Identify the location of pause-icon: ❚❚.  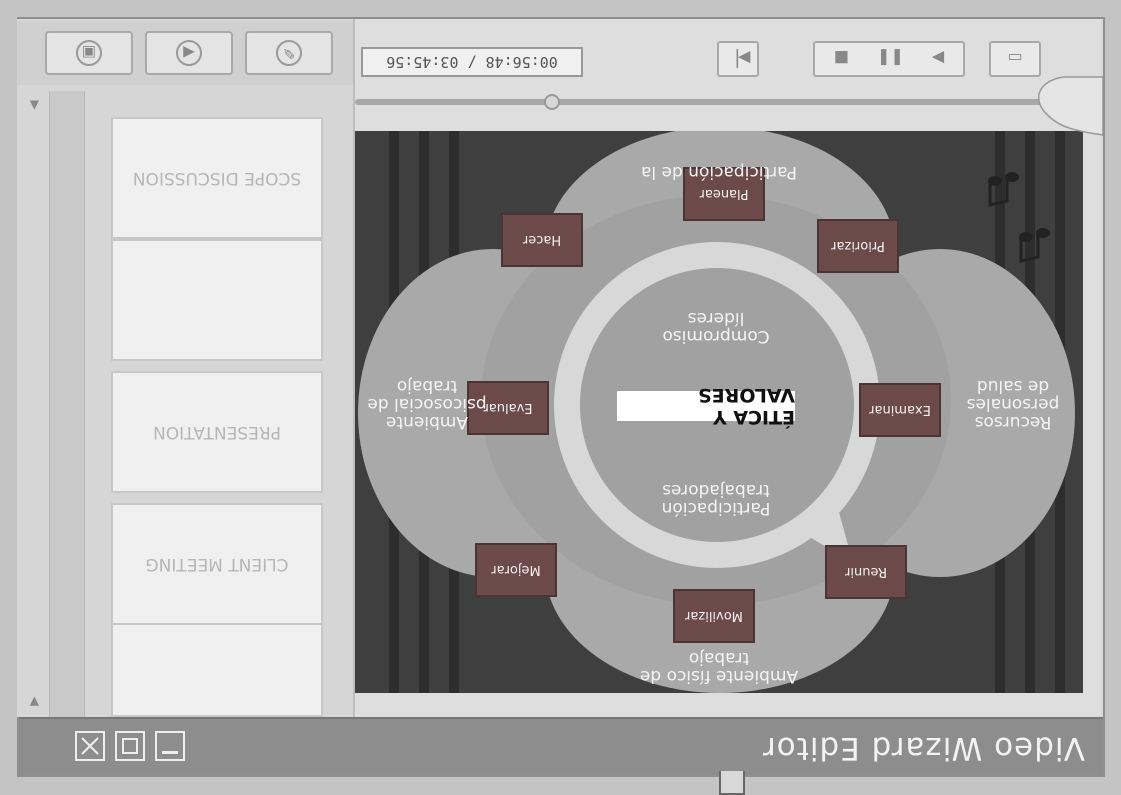
(890, 59).